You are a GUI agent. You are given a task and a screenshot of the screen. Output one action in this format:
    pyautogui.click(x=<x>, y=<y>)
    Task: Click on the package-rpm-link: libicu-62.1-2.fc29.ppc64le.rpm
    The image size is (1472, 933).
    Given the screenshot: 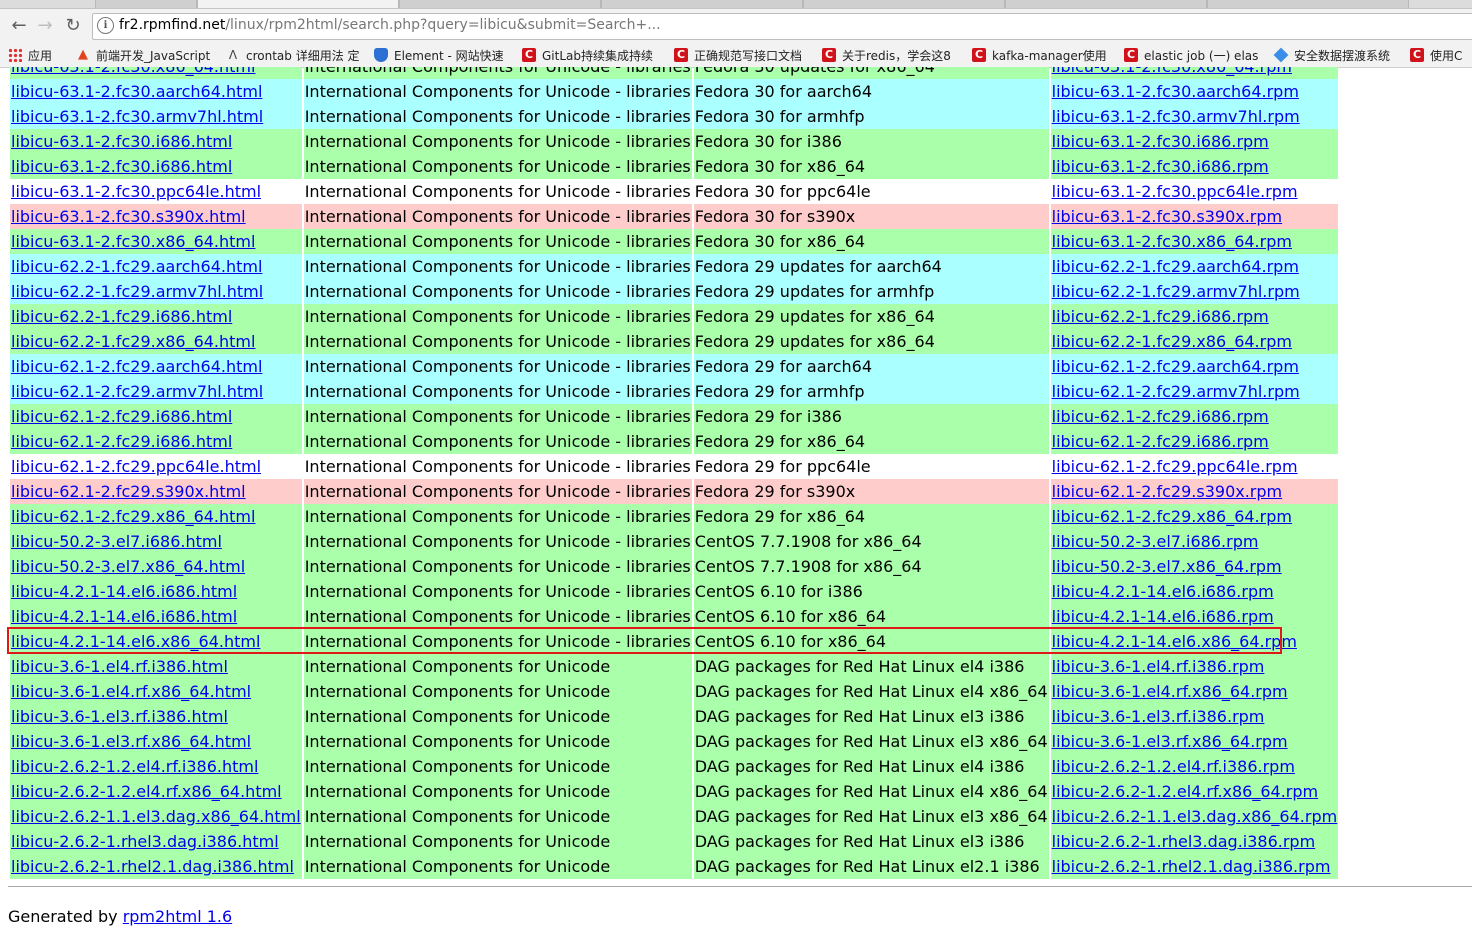 What is the action you would take?
    pyautogui.click(x=1175, y=466)
    